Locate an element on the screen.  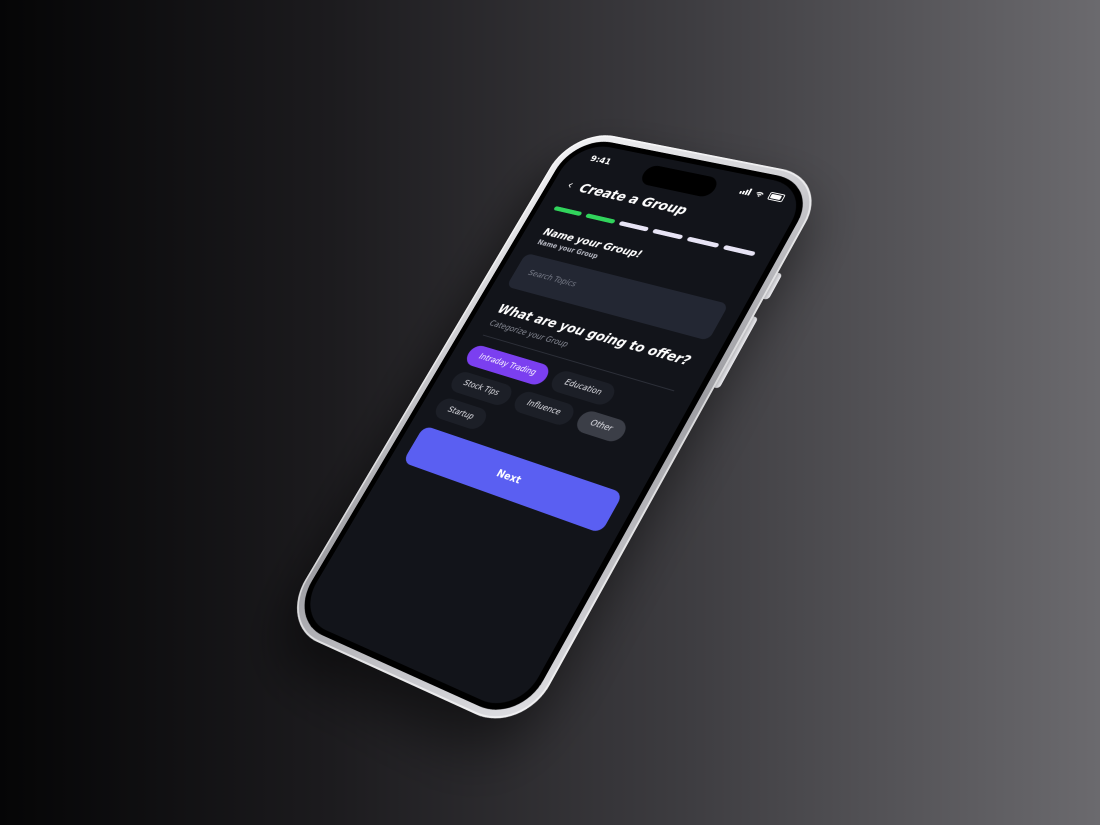
status-icons is located at coordinates (762, 194).